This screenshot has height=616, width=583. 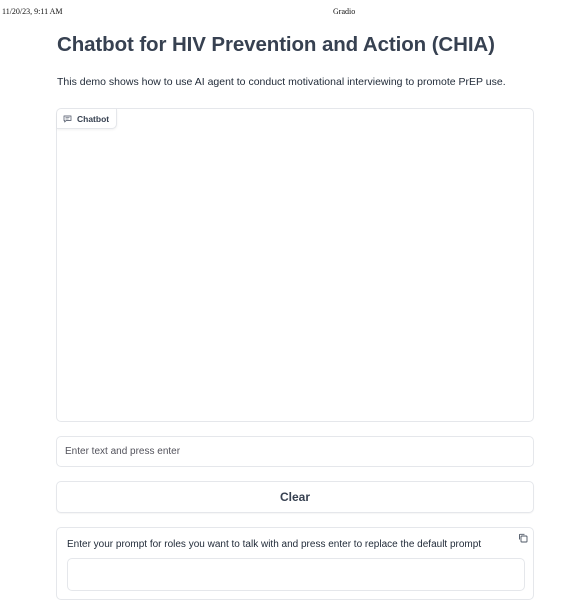 I want to click on chatbot-label-text: Chatbot, so click(x=93, y=118).